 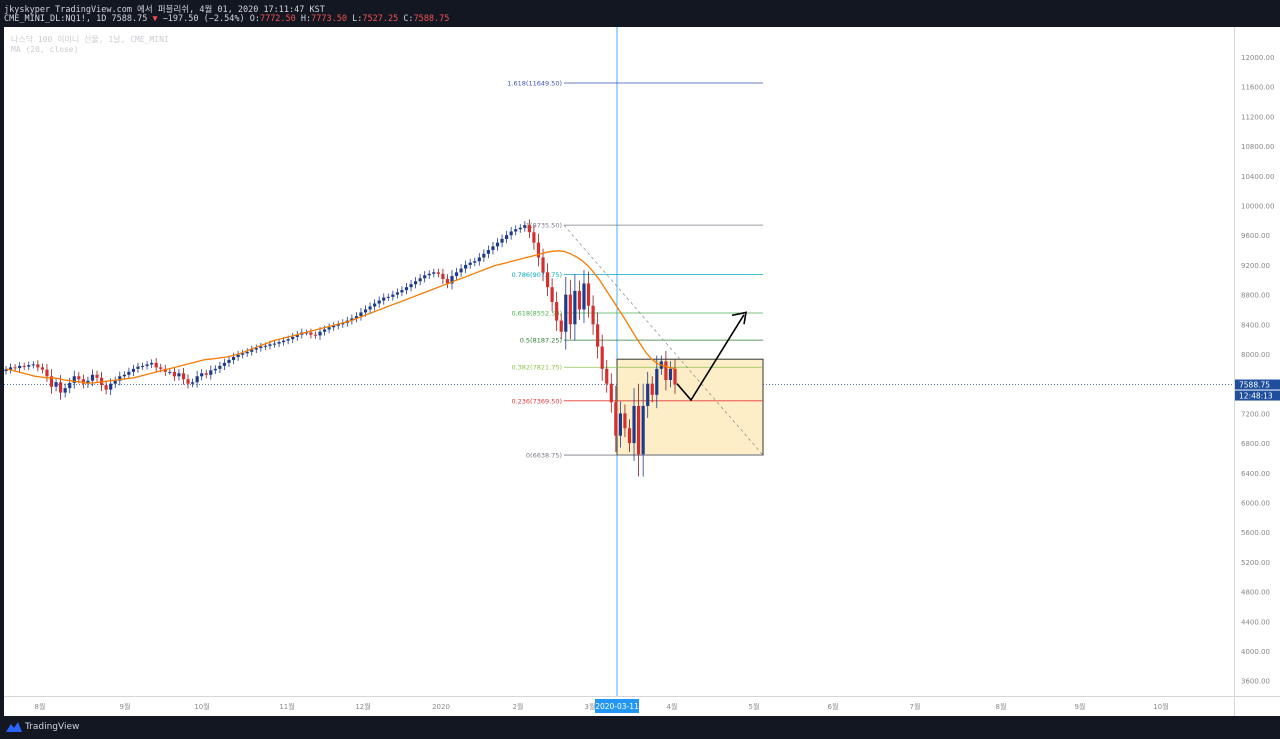 I want to click on y-tick-label: 9200.00, so click(x=1255, y=266).